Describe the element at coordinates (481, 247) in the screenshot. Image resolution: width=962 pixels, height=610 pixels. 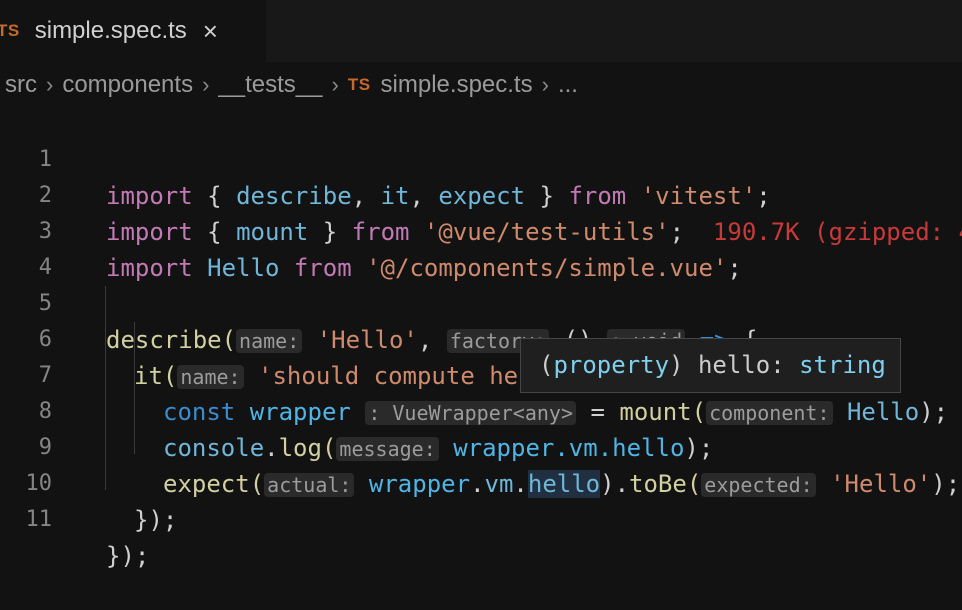
I see `code-line-4: 4` at that location.